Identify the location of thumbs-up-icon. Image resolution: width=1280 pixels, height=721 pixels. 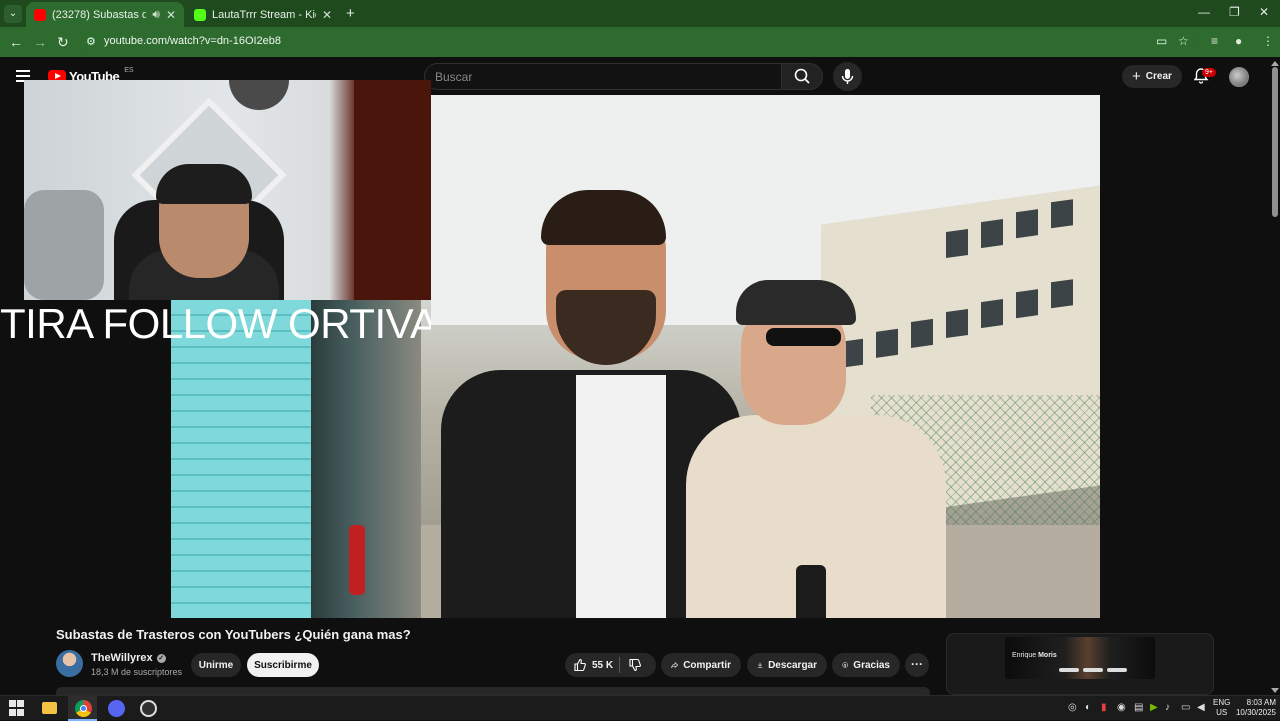
(580, 665).